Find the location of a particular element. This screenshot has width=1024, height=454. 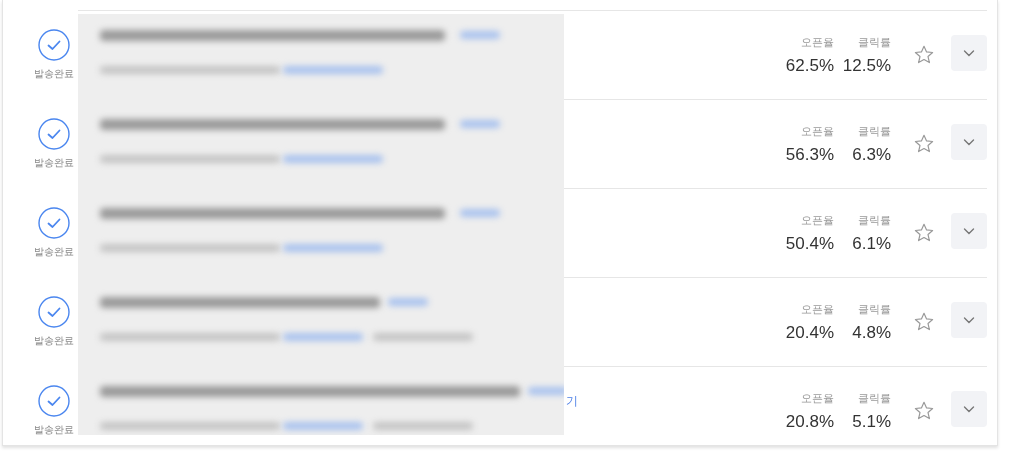

click-rate: 5.1% is located at coordinates (871, 421).